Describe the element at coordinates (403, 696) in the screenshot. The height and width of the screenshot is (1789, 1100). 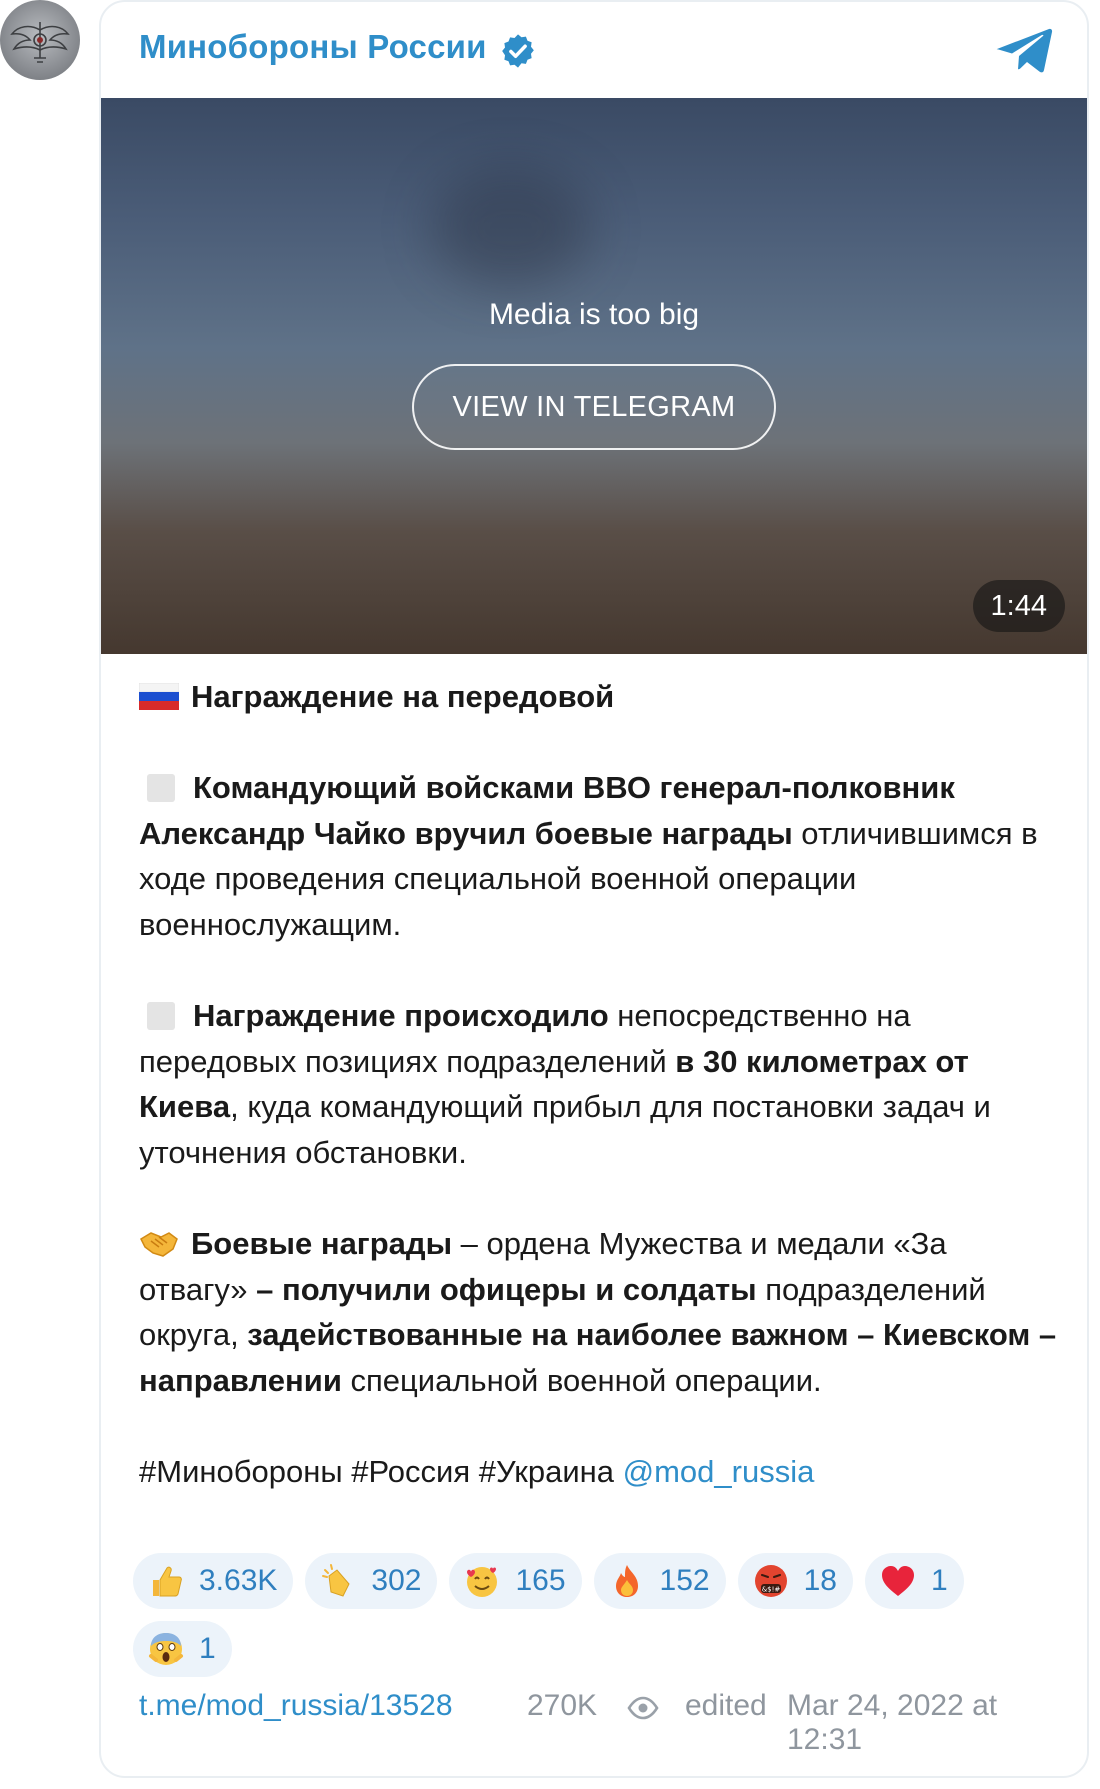
I see `post-title: Награждение на передовой` at that location.